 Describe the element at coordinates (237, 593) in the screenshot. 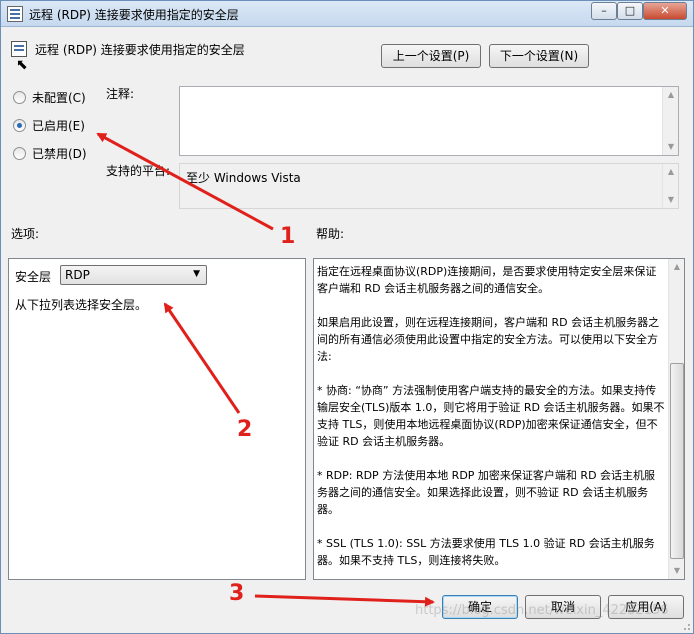

I see `annotation-number-3: 3` at that location.